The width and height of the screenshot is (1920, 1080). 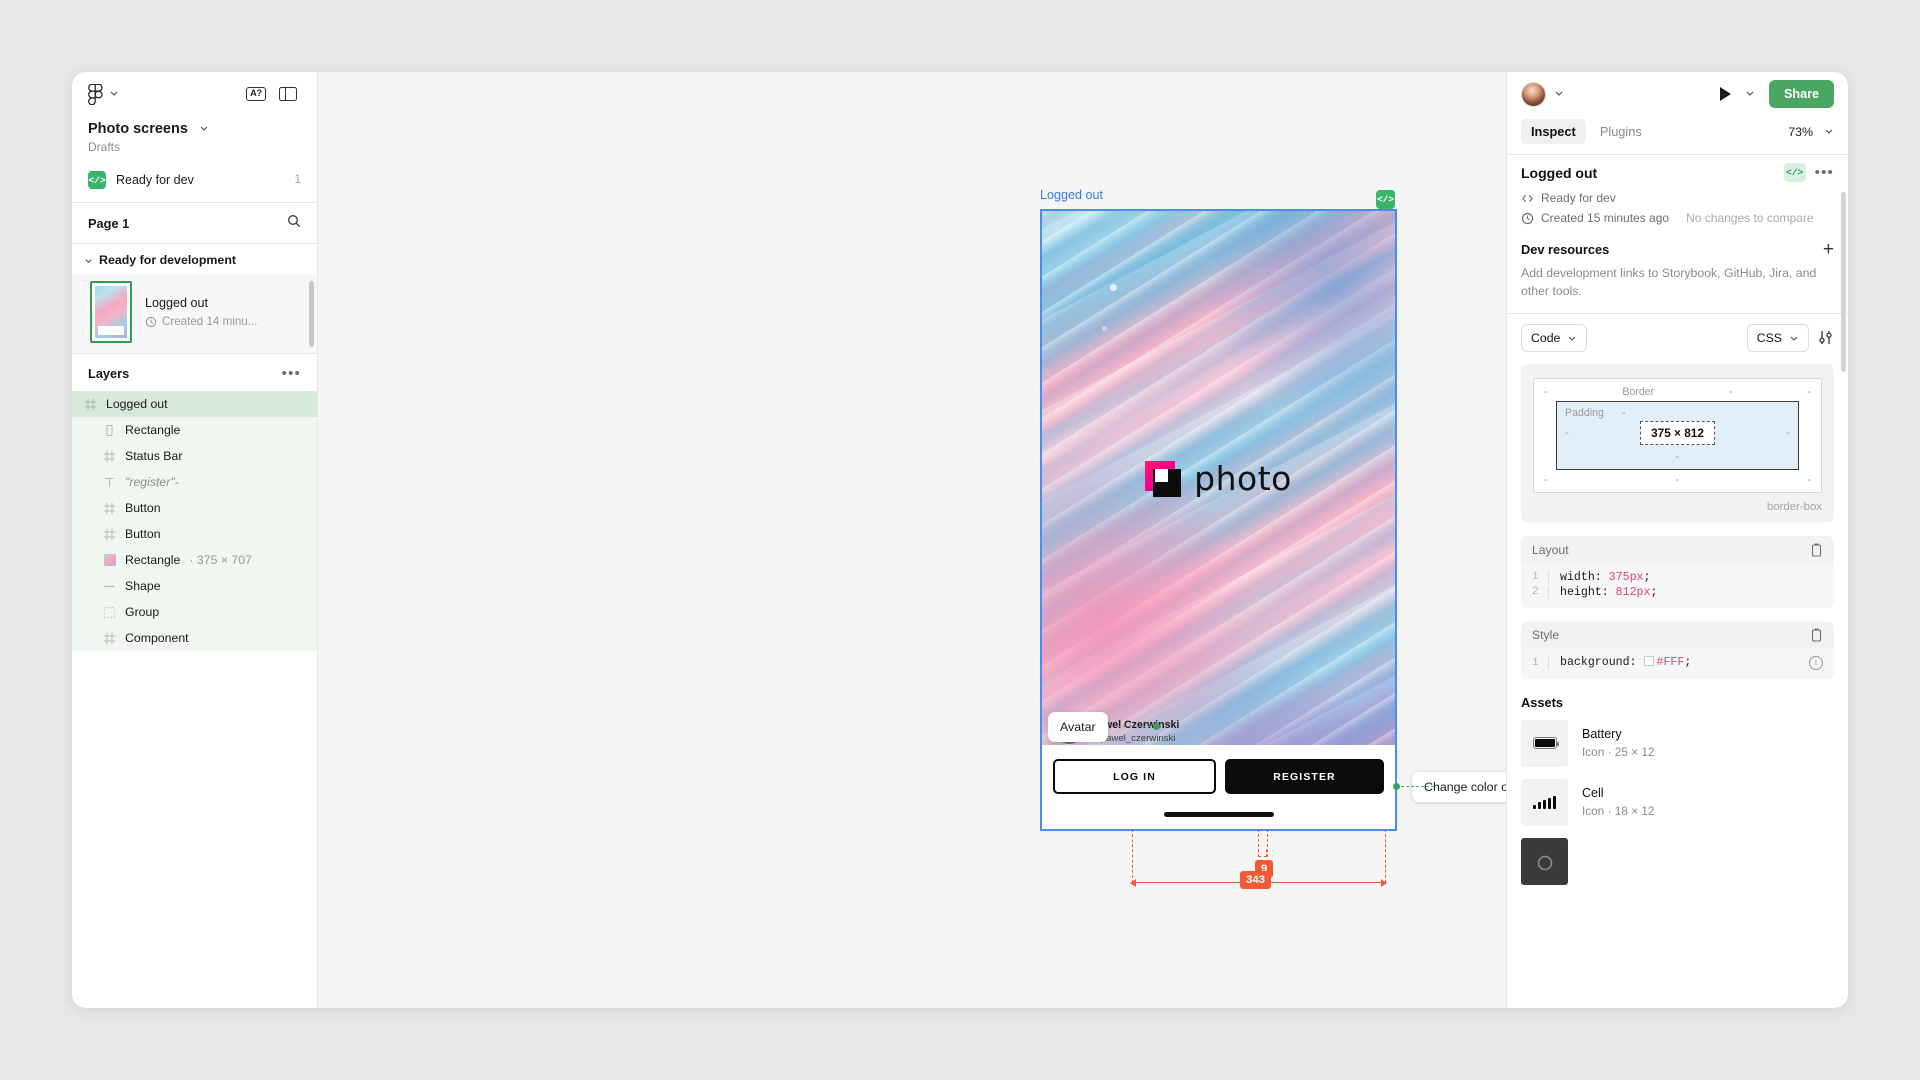 What do you see at coordinates (1769, 337) in the screenshot?
I see `language-value: CSS` at bounding box center [1769, 337].